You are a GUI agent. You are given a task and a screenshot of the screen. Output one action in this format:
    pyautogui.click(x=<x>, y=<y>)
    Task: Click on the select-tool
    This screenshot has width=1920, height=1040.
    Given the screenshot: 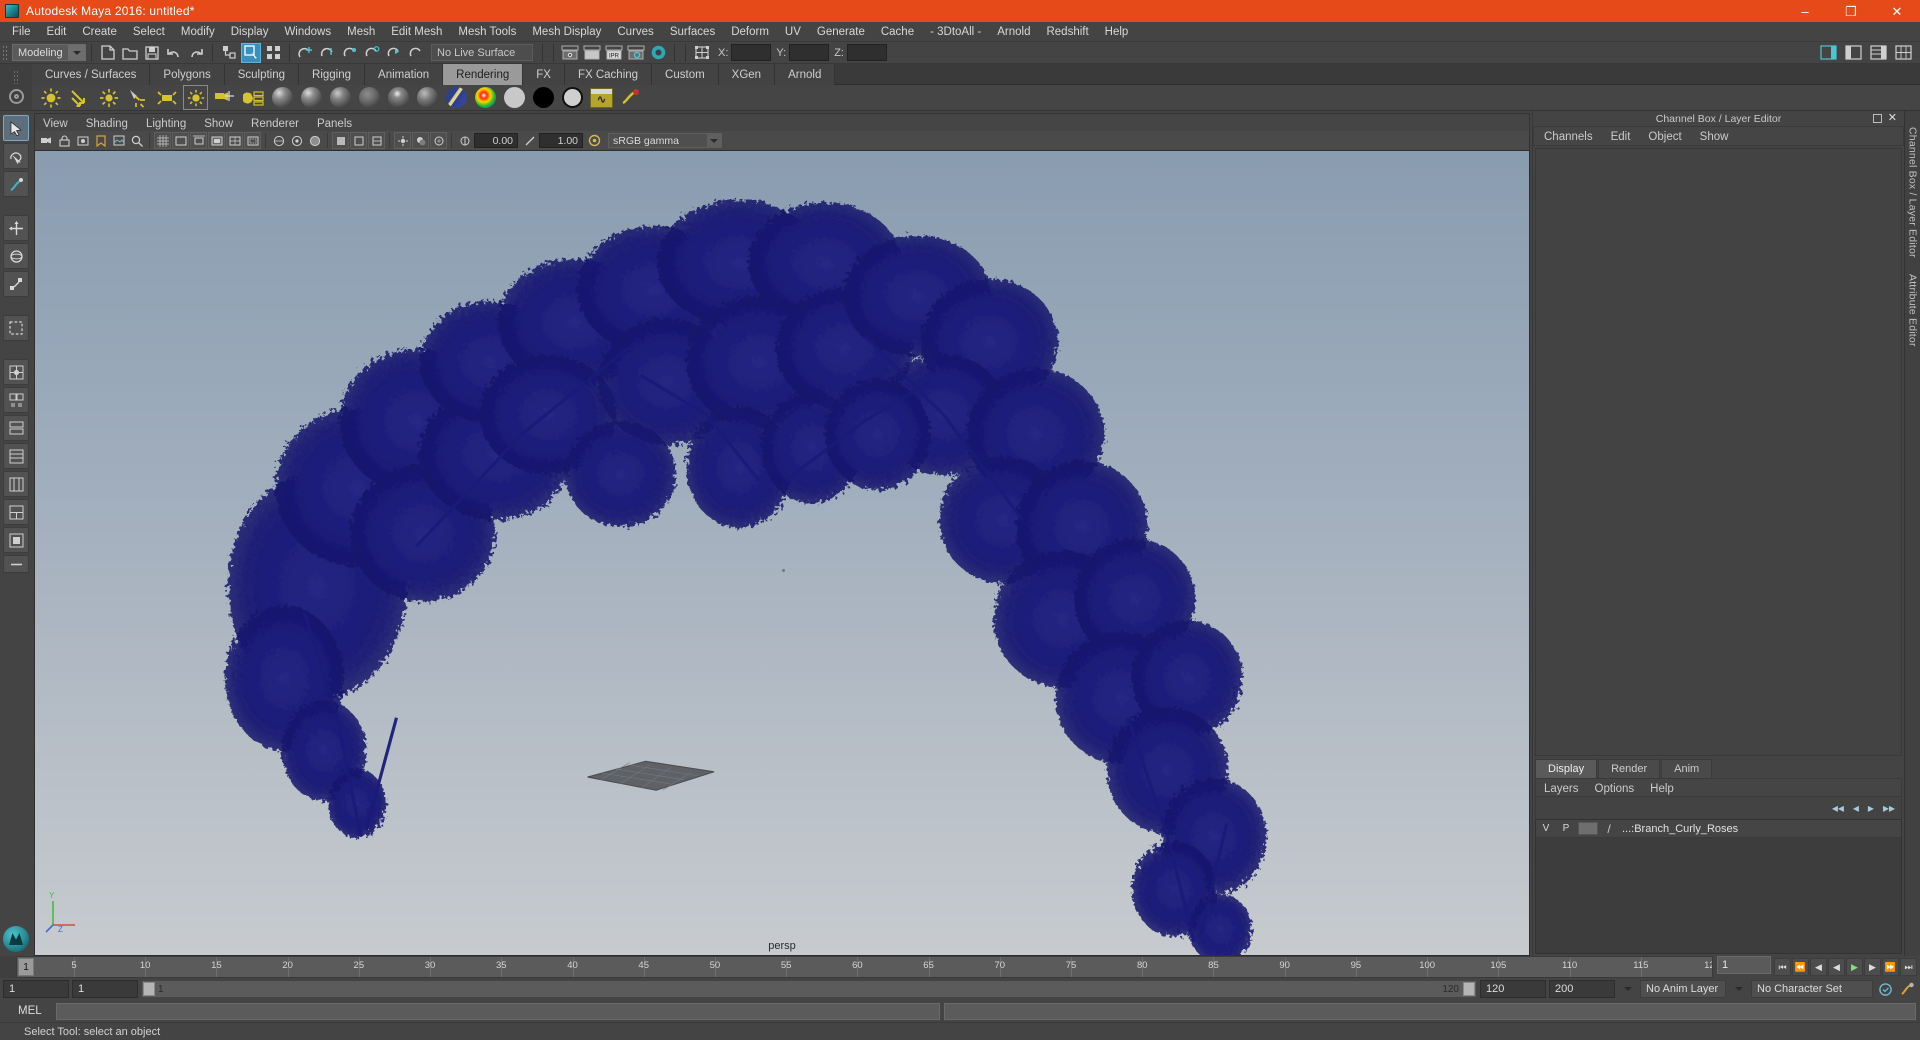 What is the action you would take?
    pyautogui.click(x=16, y=128)
    